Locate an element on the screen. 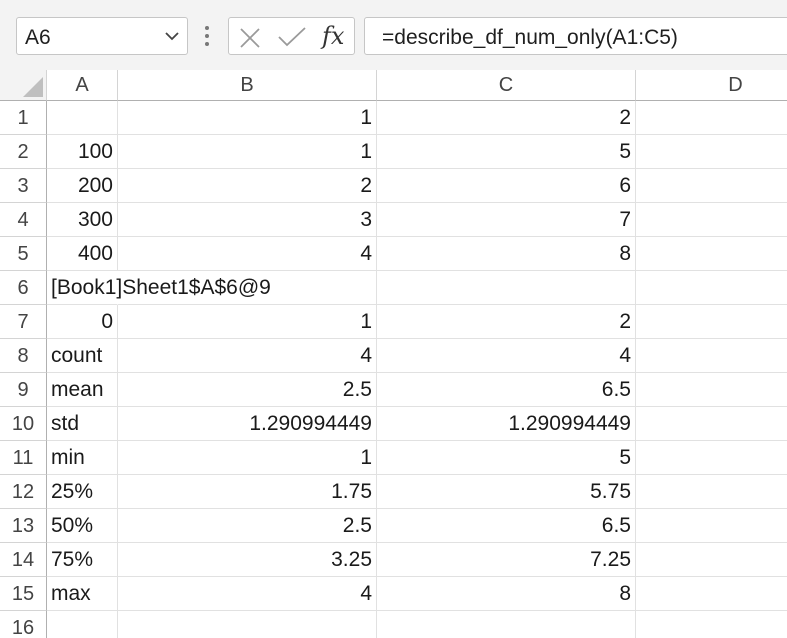  row-header: 9 is located at coordinates (23, 390).